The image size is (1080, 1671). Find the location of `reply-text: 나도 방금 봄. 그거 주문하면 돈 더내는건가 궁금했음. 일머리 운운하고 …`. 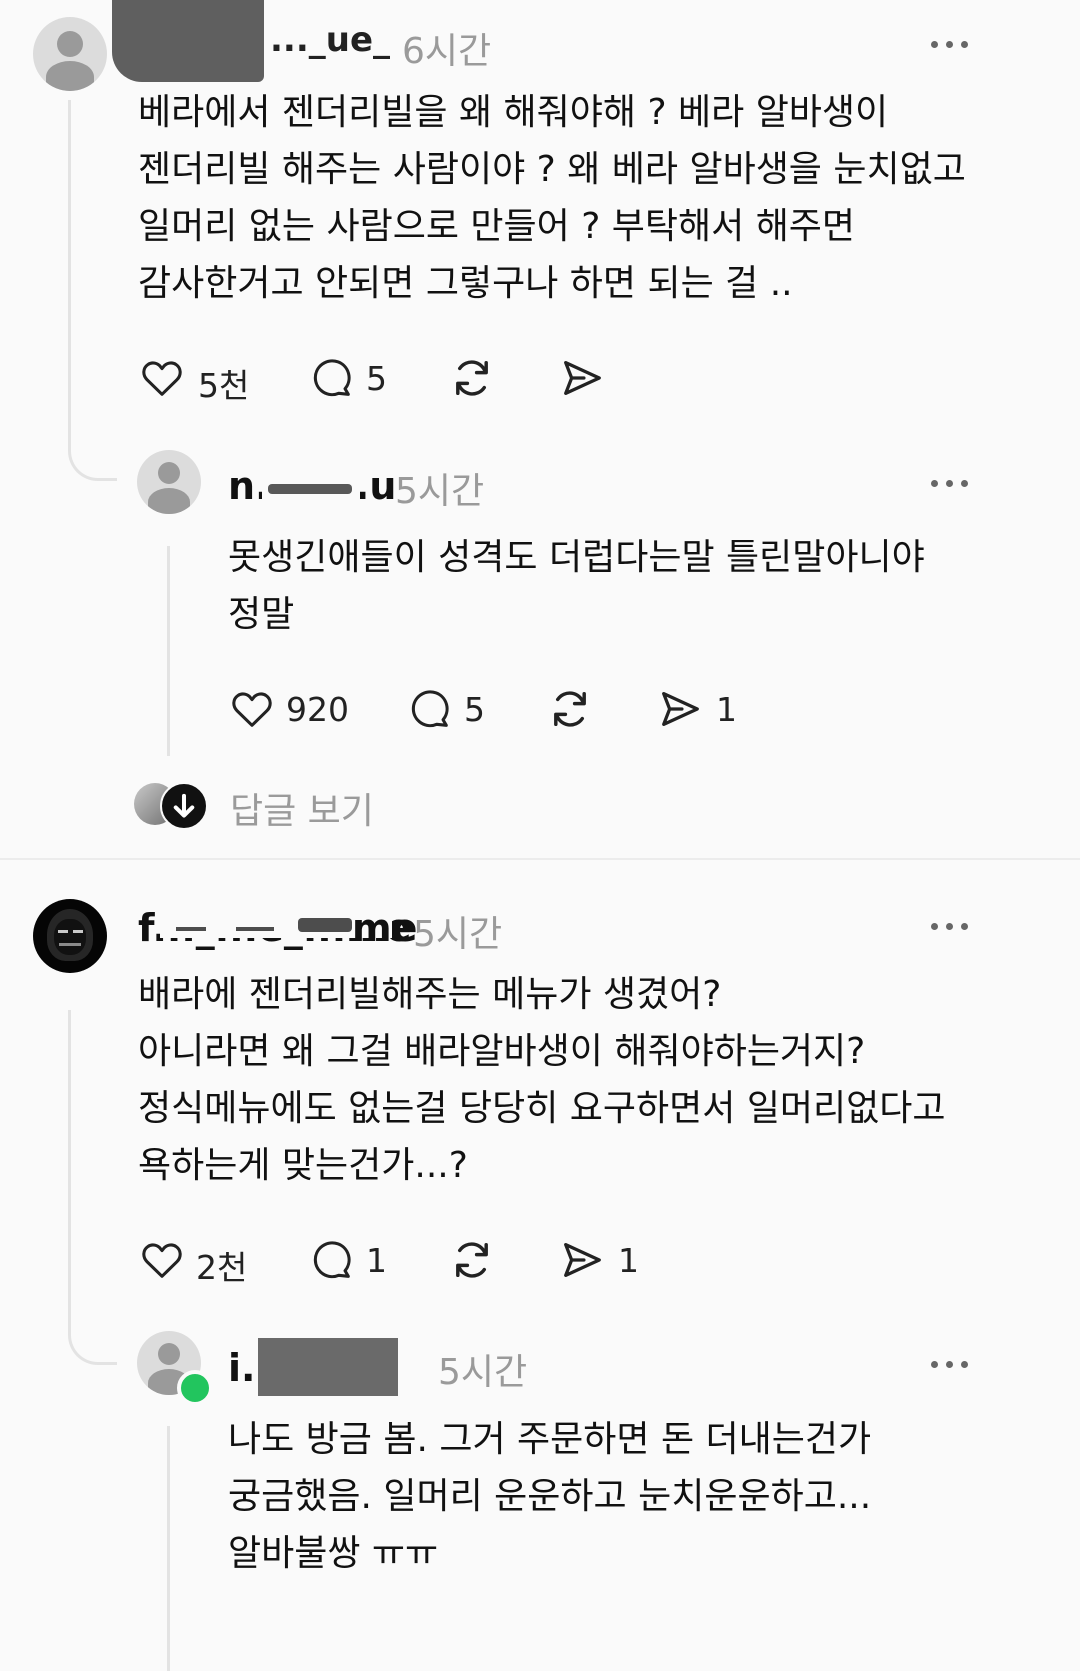

reply-text: 나도 방금 봄. 그거 주문하면 돈 더내는건가 궁금했음. 일머리 운운하고 … is located at coordinates (550, 1496).